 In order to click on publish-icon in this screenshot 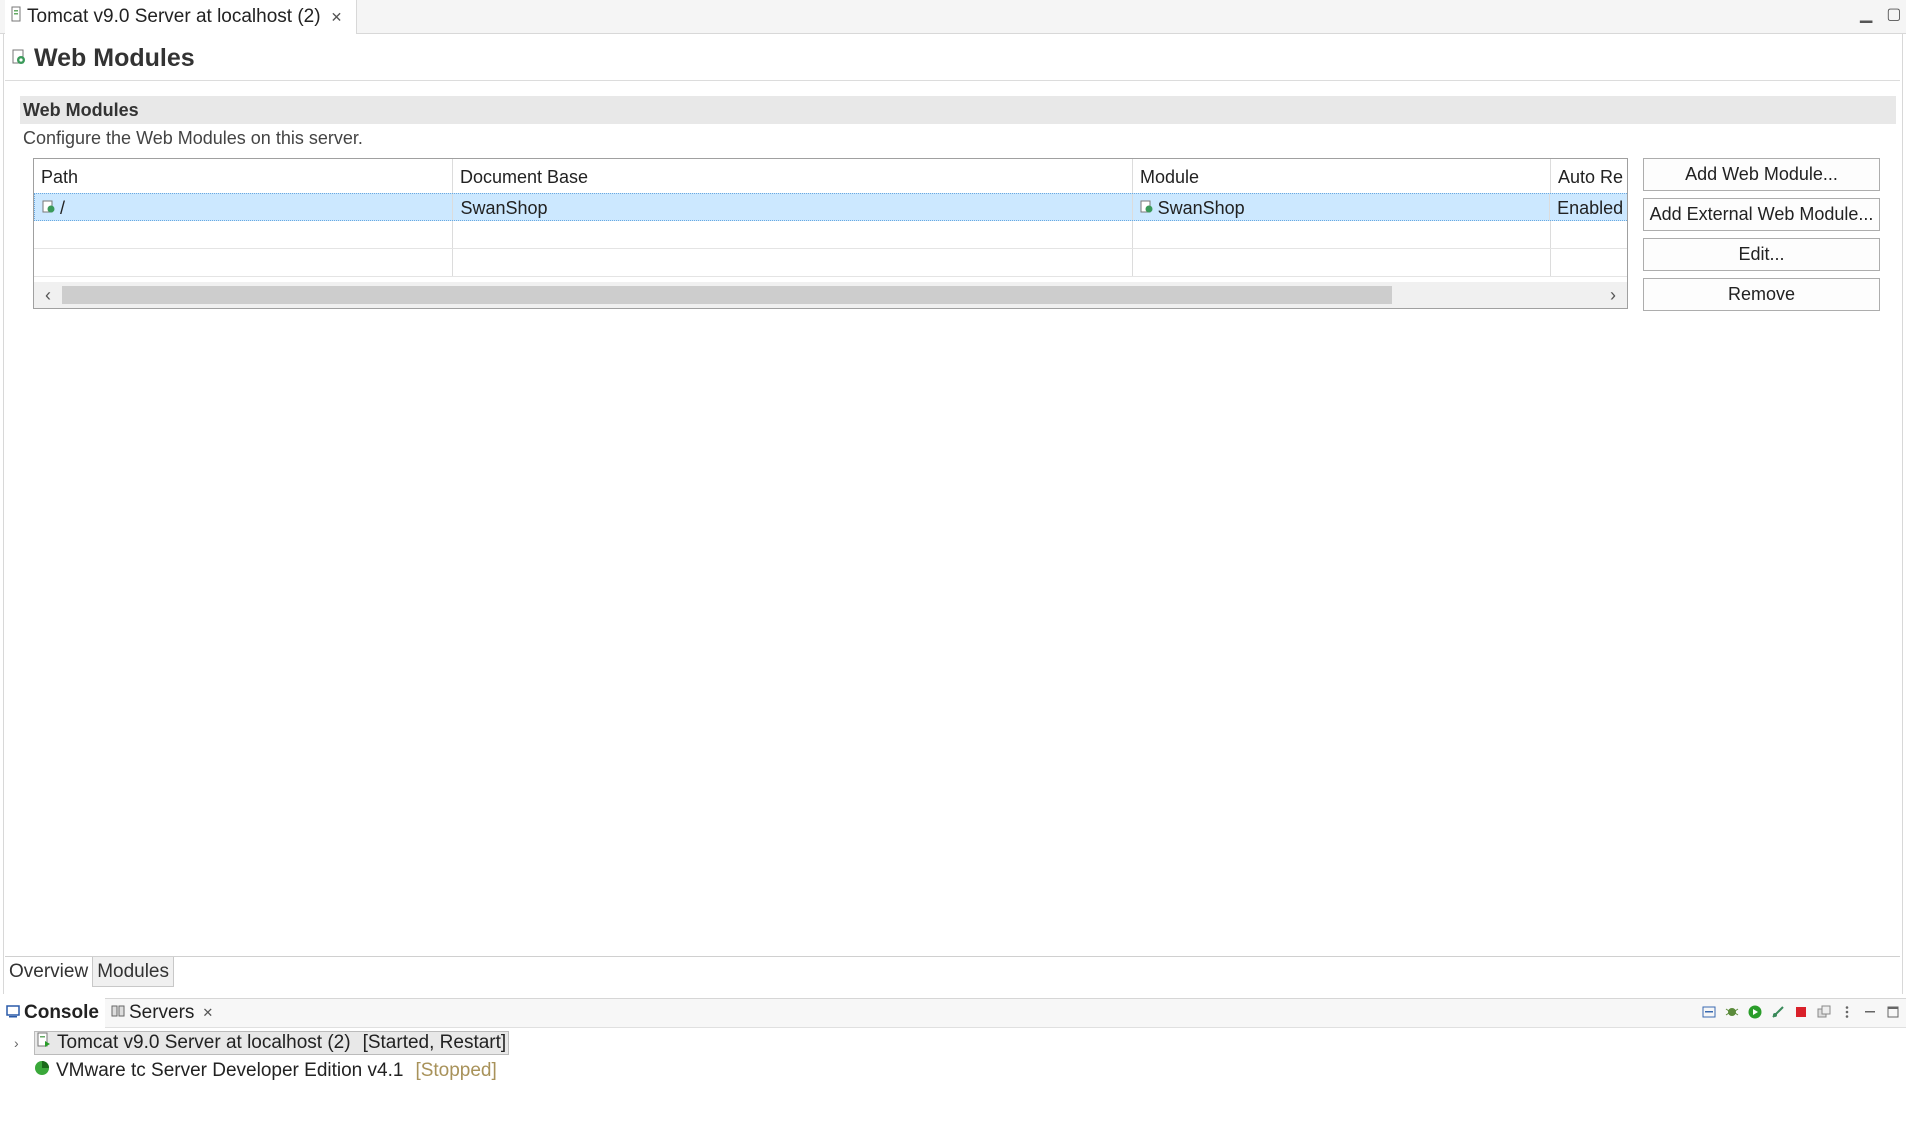, I will do `click(1824, 1012)`.